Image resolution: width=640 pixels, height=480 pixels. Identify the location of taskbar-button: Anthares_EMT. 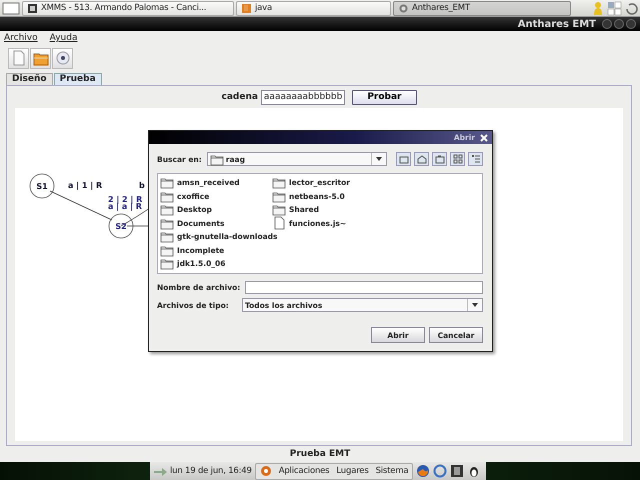
(482, 8).